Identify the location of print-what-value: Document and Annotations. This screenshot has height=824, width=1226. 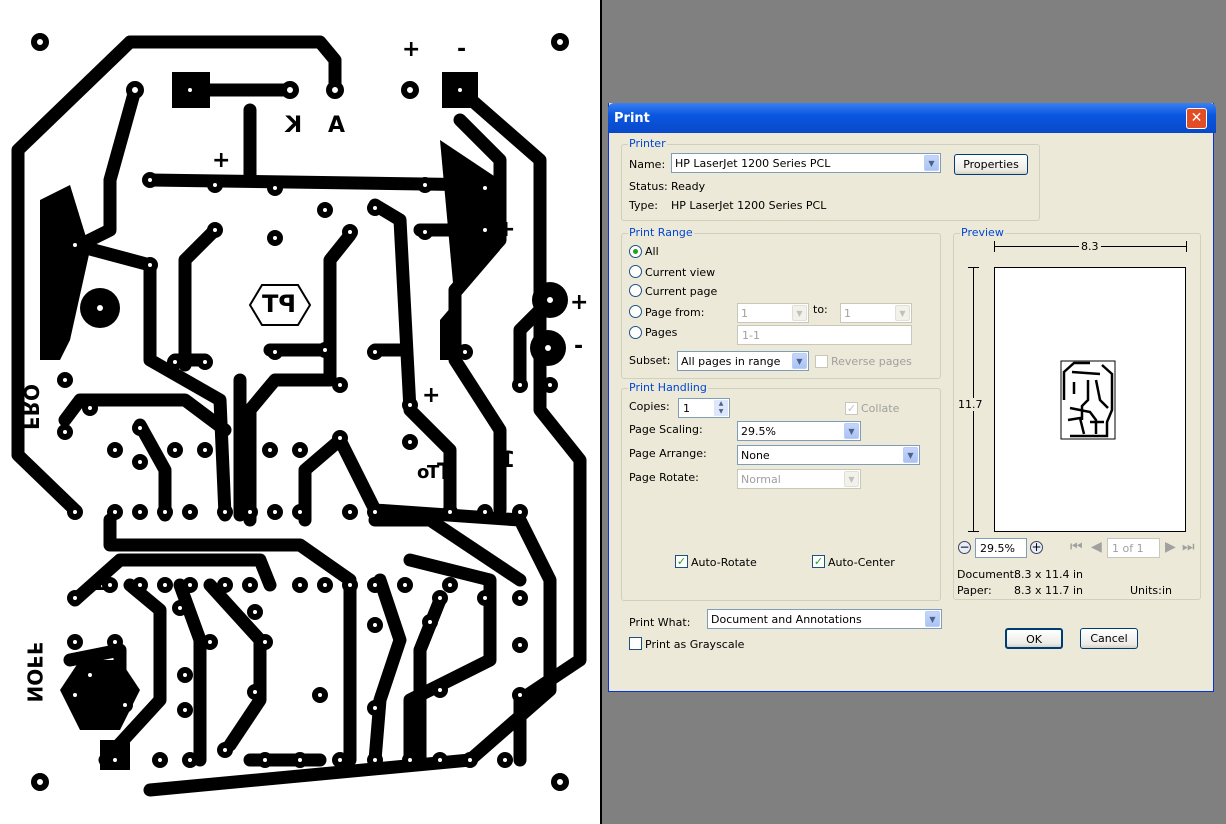
(786, 619).